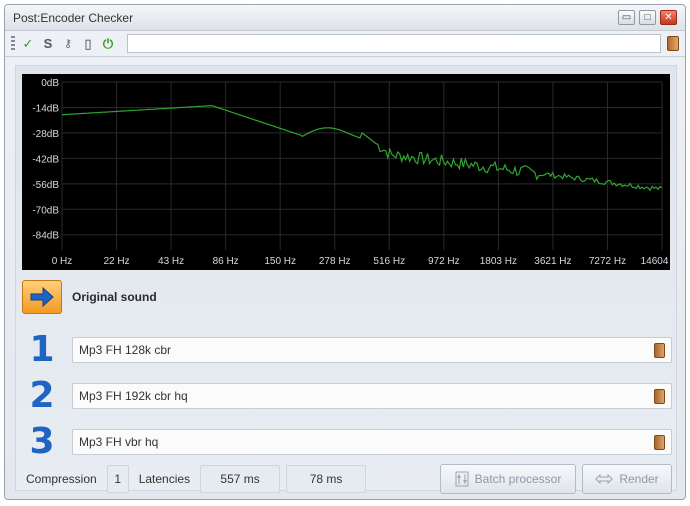 The image size is (690, 506). What do you see at coordinates (42, 396) in the screenshot?
I see `codec-number-2: 2` at bounding box center [42, 396].